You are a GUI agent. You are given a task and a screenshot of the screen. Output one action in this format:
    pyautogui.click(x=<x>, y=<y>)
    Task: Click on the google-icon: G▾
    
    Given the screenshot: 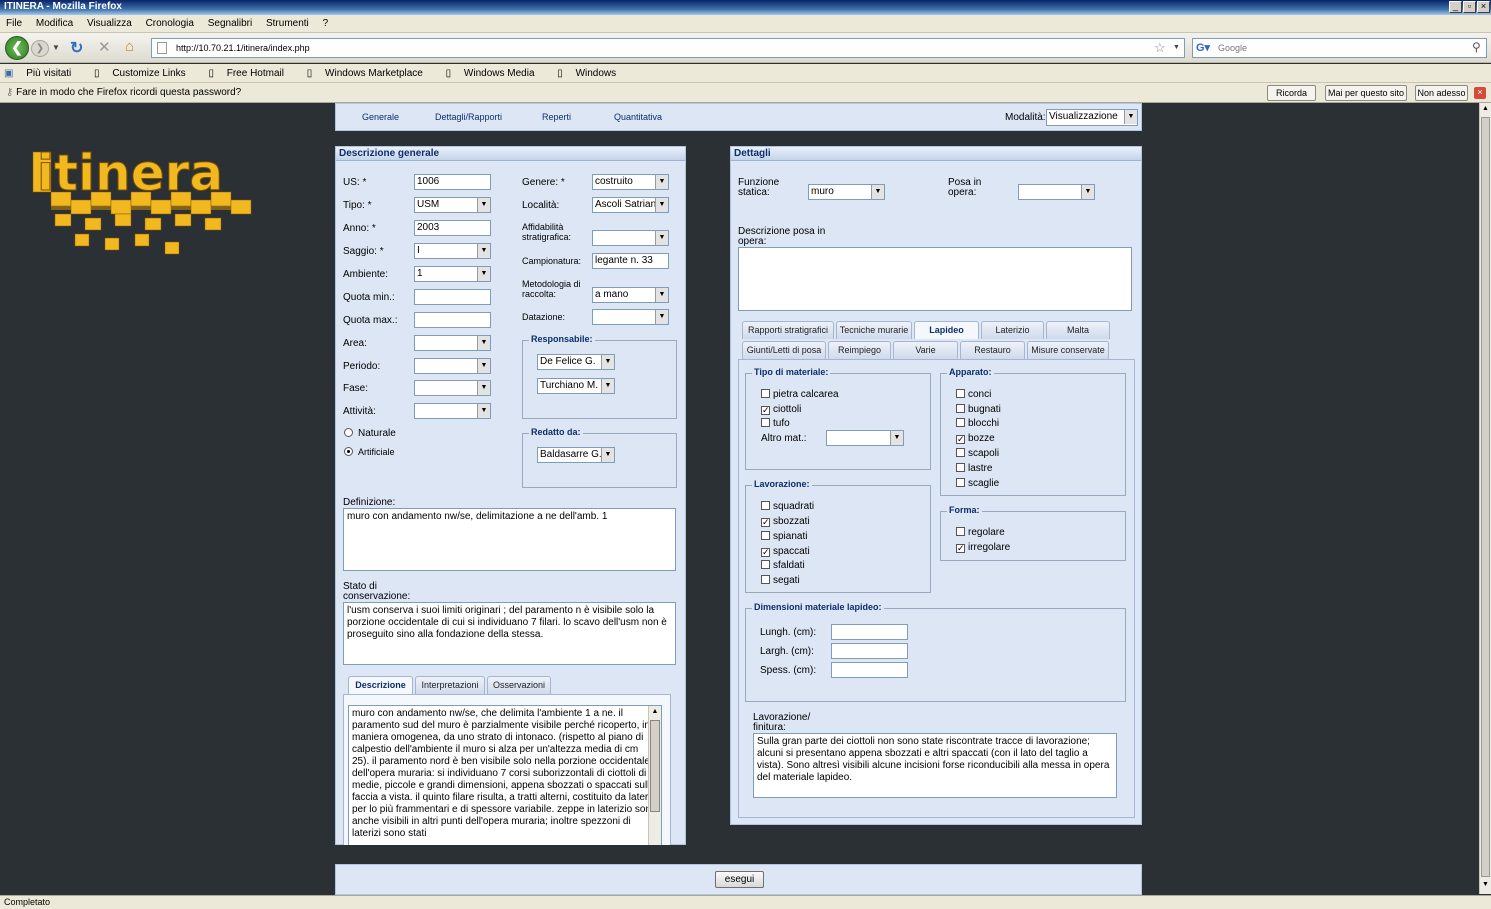 What is the action you would take?
    pyautogui.click(x=1203, y=47)
    